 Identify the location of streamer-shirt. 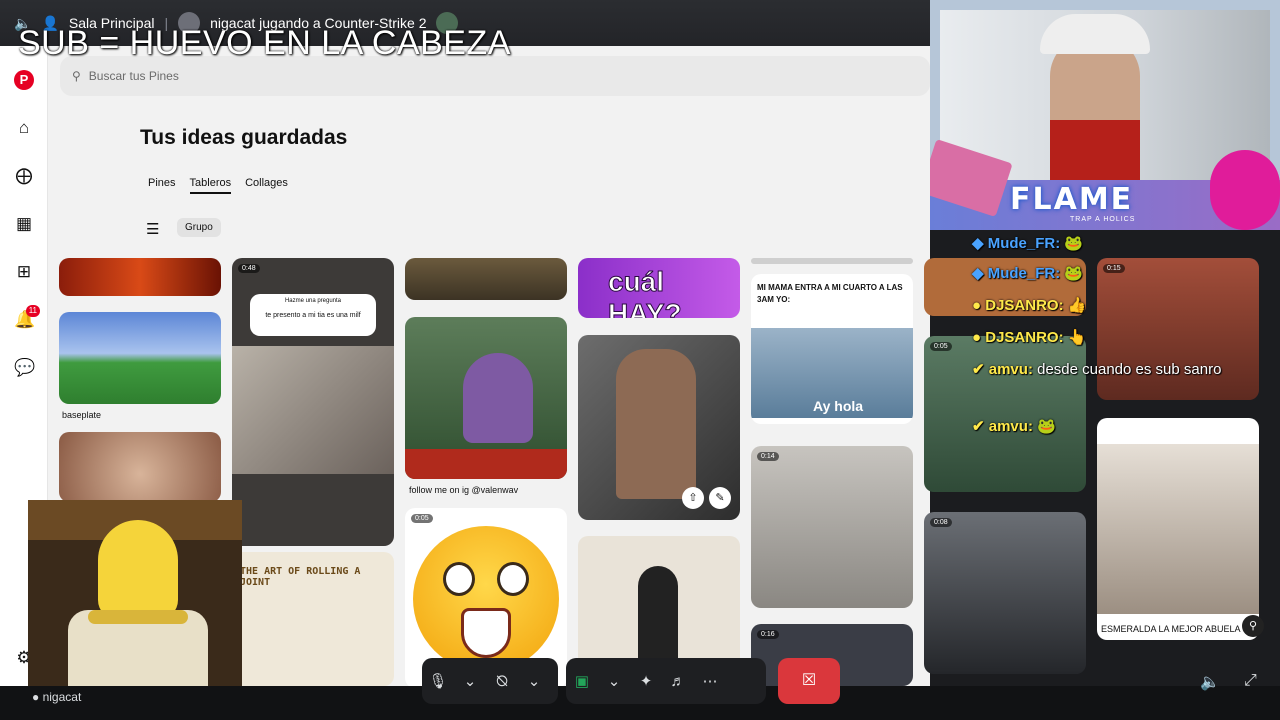
(1095, 153).